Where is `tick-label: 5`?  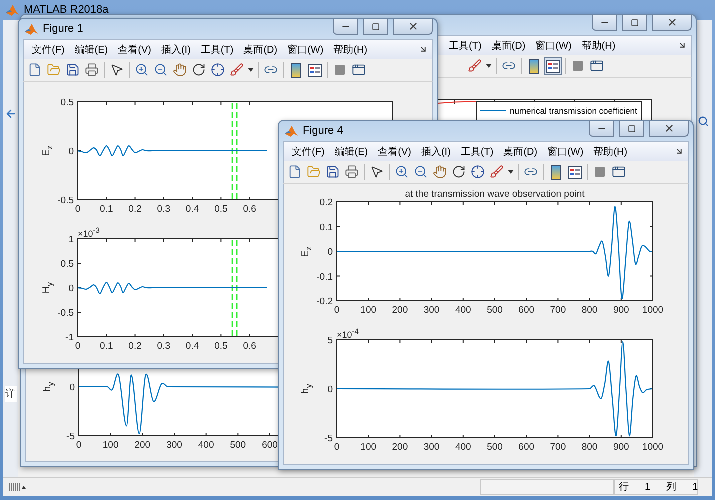
tick-label: 5 is located at coordinates (330, 341).